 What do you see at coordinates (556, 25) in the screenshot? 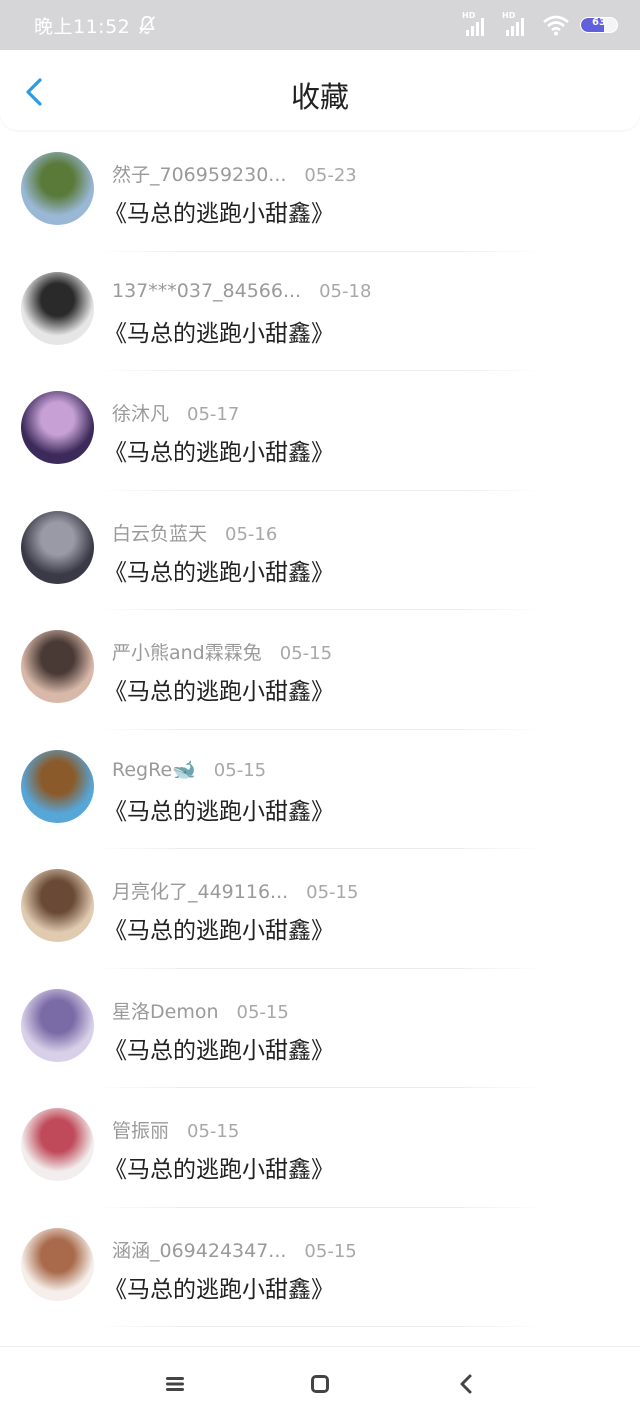
I see `wifi-icon` at bounding box center [556, 25].